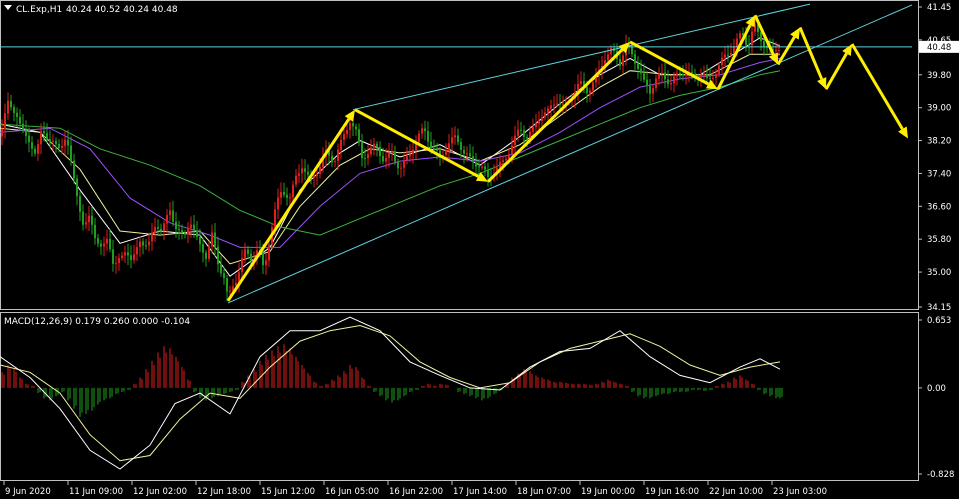  Describe the element at coordinates (672, 492) in the screenshot. I see `time-tick-label: 19 Jun 16:00` at that location.